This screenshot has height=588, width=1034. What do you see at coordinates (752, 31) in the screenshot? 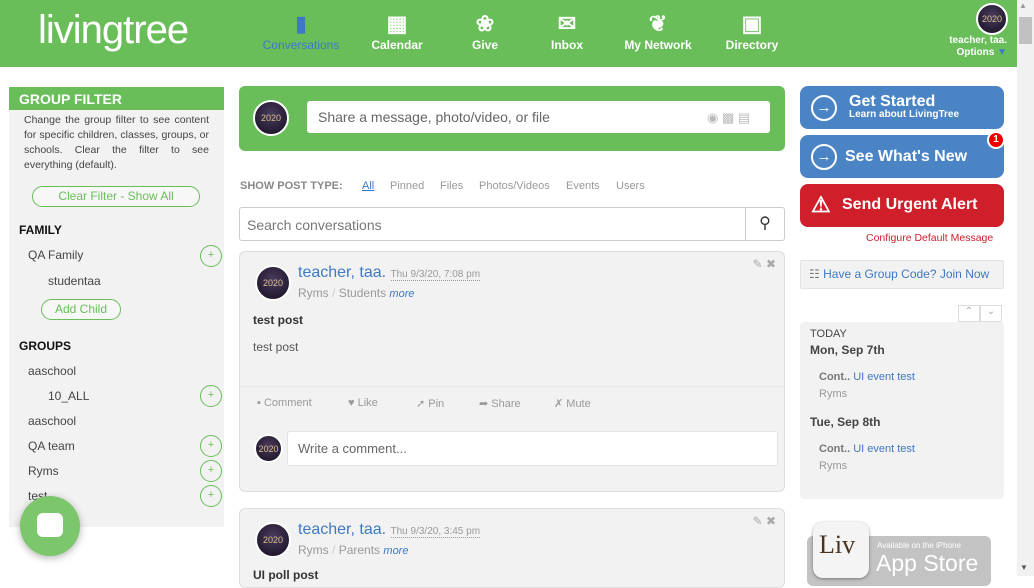
I see `nav-directory: ▣ Directory` at bounding box center [752, 31].